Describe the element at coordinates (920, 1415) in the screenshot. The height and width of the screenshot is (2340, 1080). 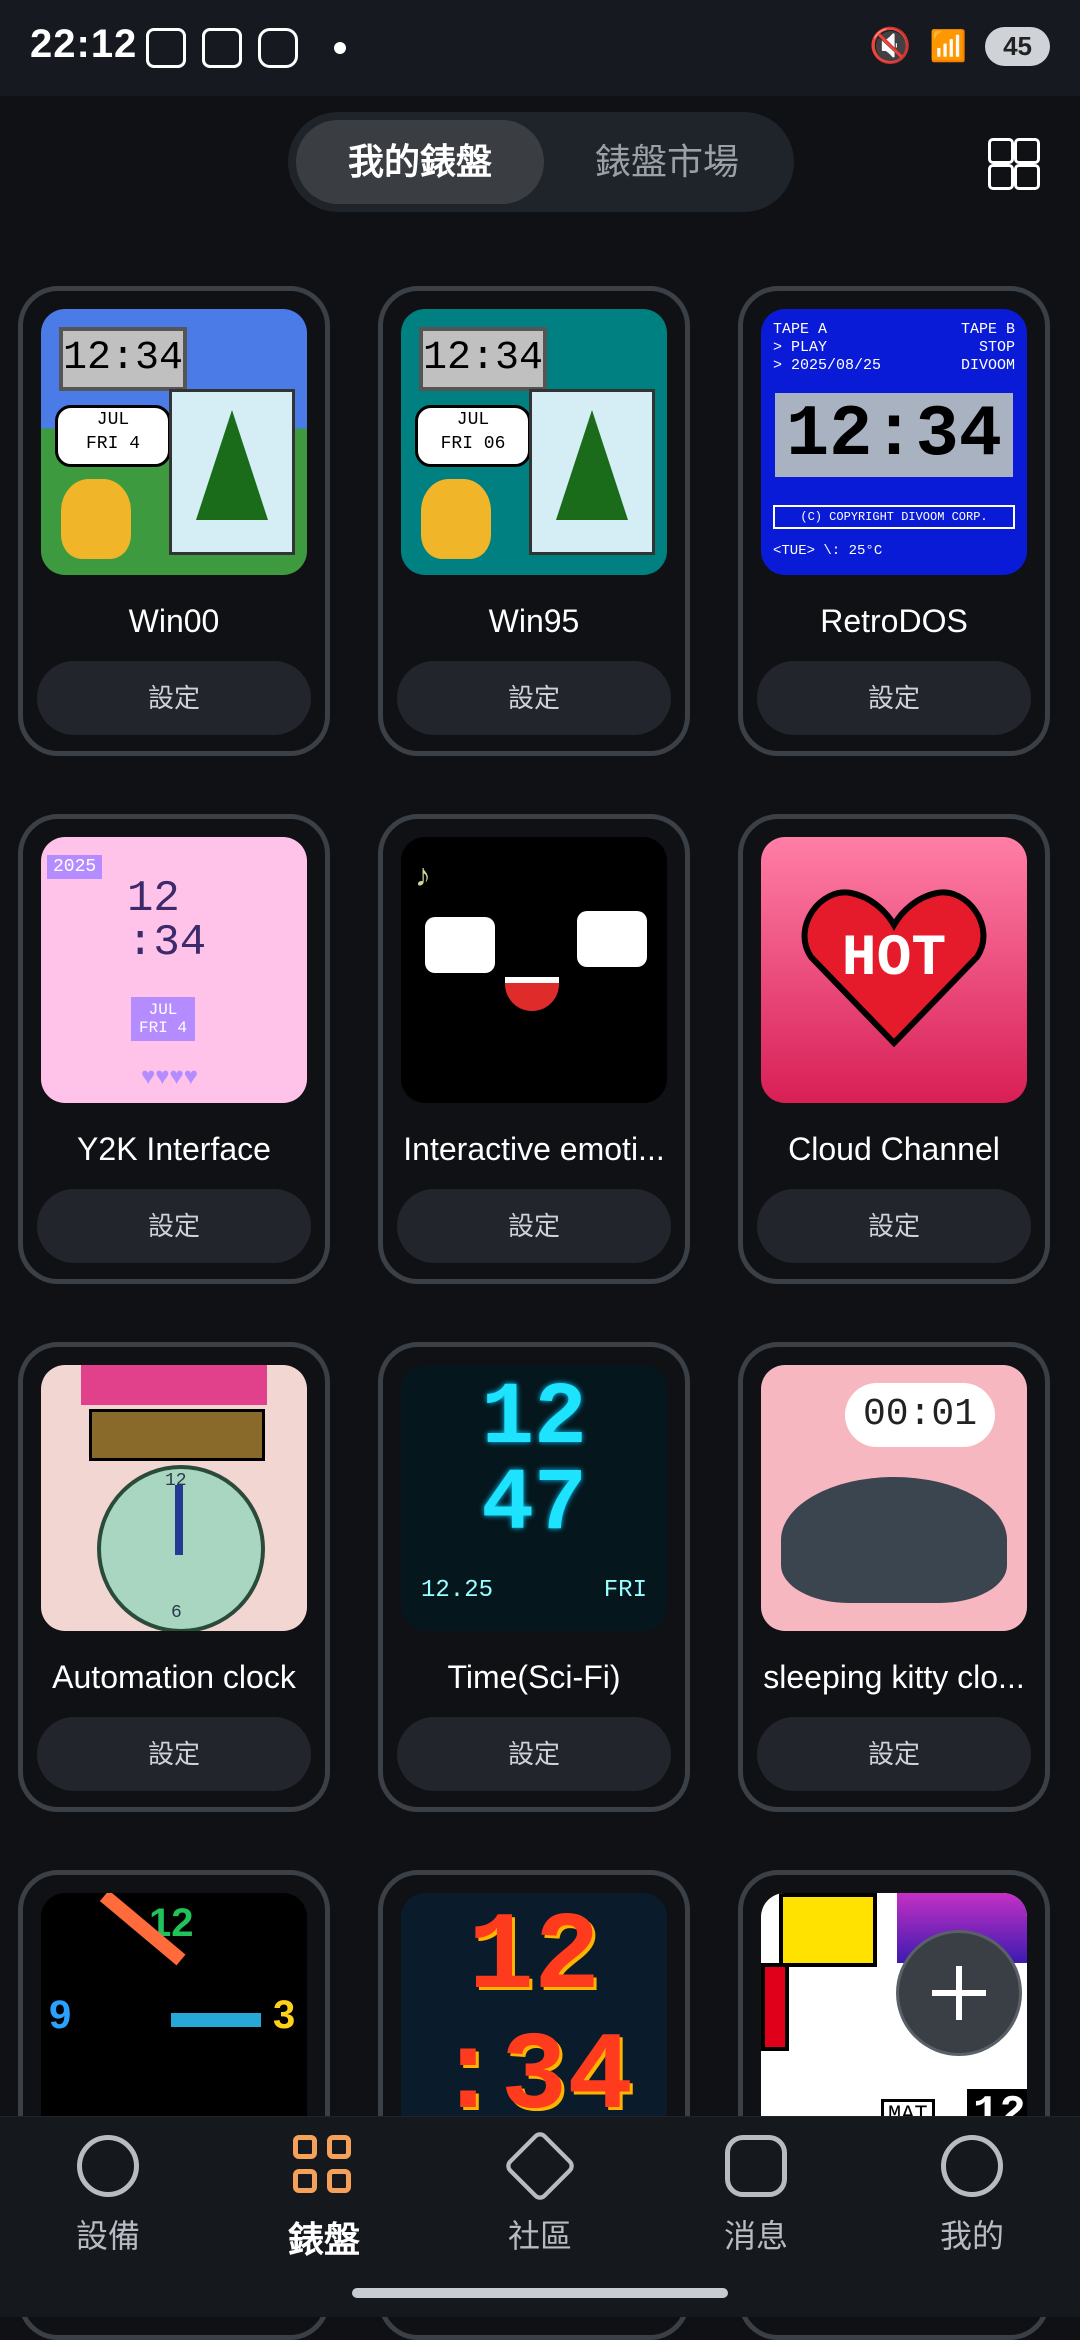
I see `thumb-time: 00:01` at that location.